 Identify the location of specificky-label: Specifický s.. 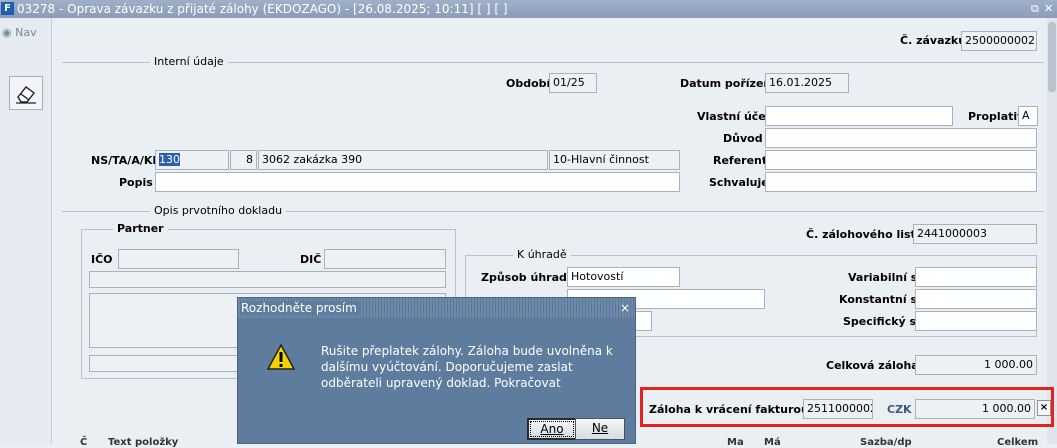
(882, 321).